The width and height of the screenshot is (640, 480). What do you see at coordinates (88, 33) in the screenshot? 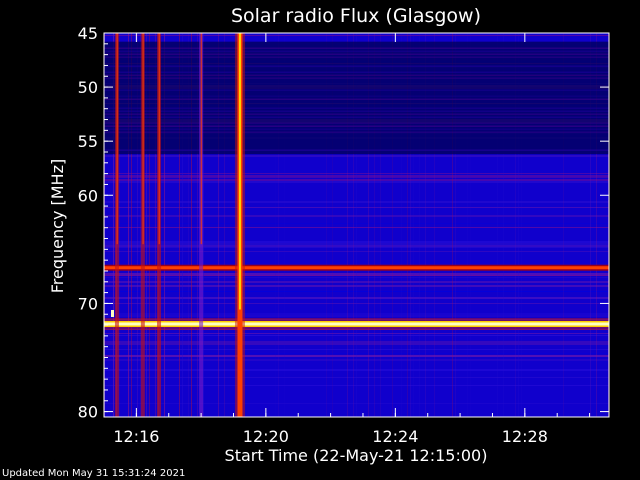
I see `y-tick-label: 45` at bounding box center [88, 33].